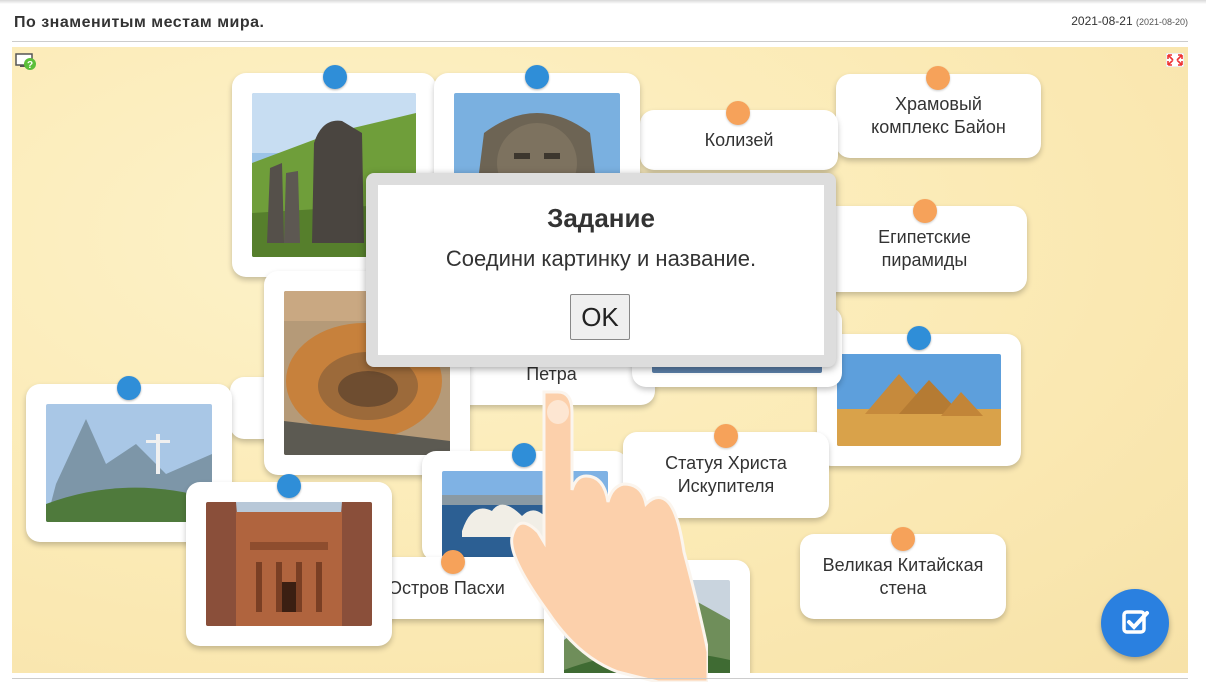 This screenshot has height=696, width=1206. Describe the element at coordinates (600, 41) in the screenshot. I see `header-divider` at that location.